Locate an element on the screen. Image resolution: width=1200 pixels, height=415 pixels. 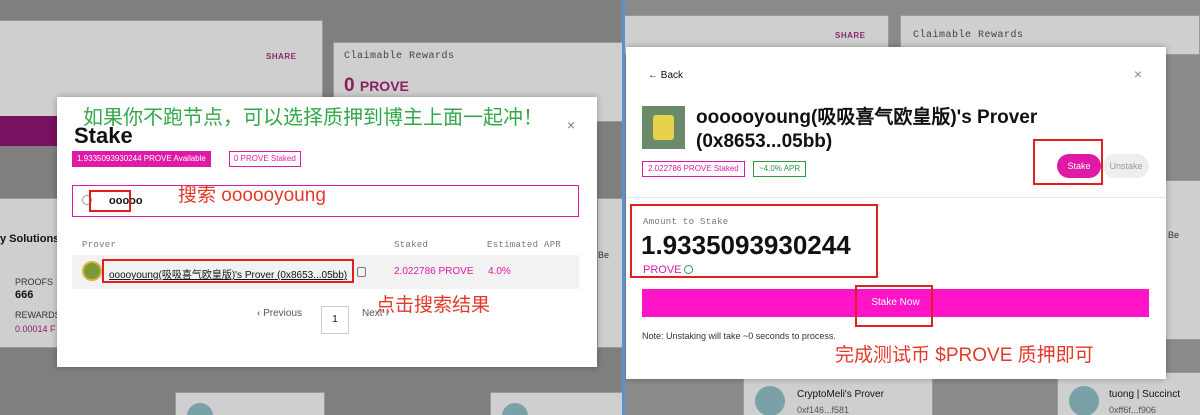
sponge-avatar-icon is located at coordinates (663, 127).